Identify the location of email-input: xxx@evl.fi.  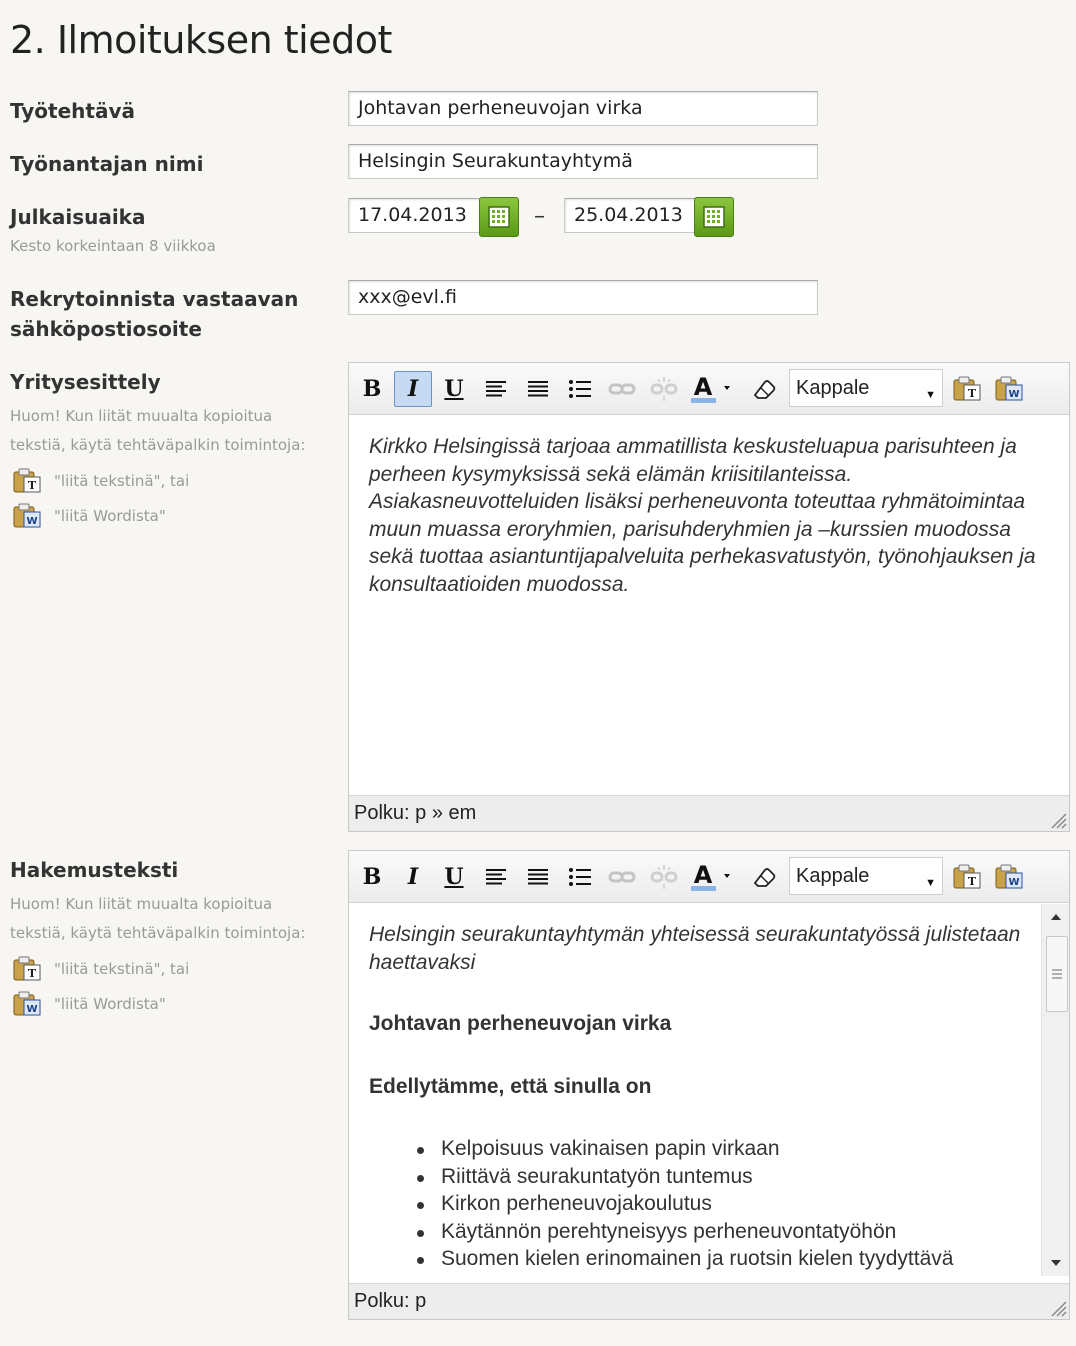
(583, 297).